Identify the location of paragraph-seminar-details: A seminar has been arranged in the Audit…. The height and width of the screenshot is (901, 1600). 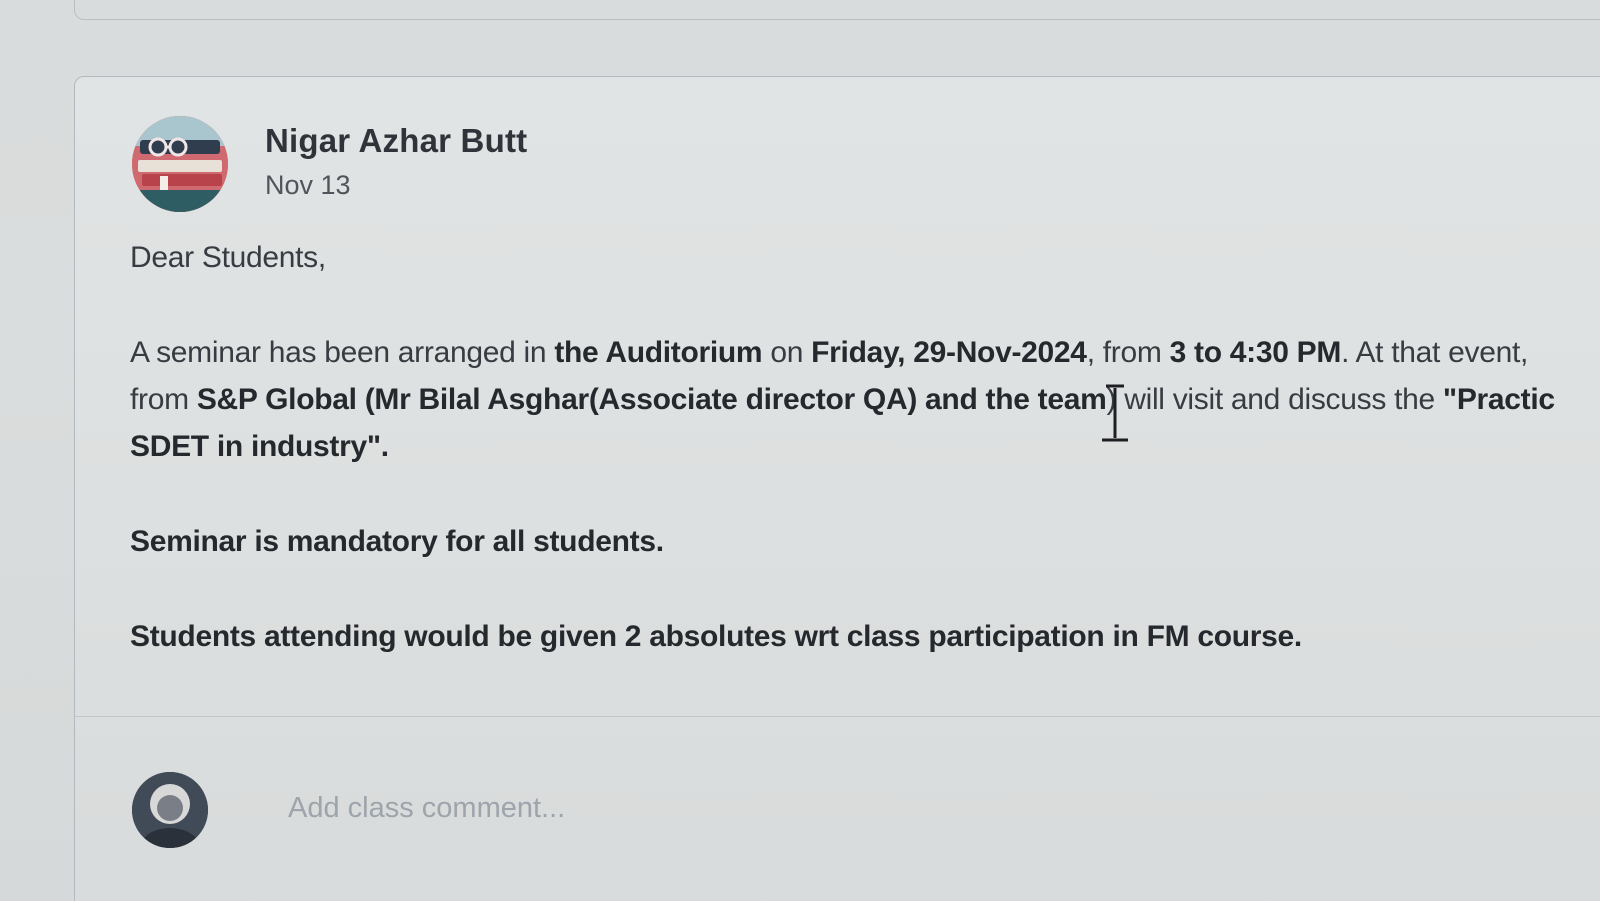
(850, 399).